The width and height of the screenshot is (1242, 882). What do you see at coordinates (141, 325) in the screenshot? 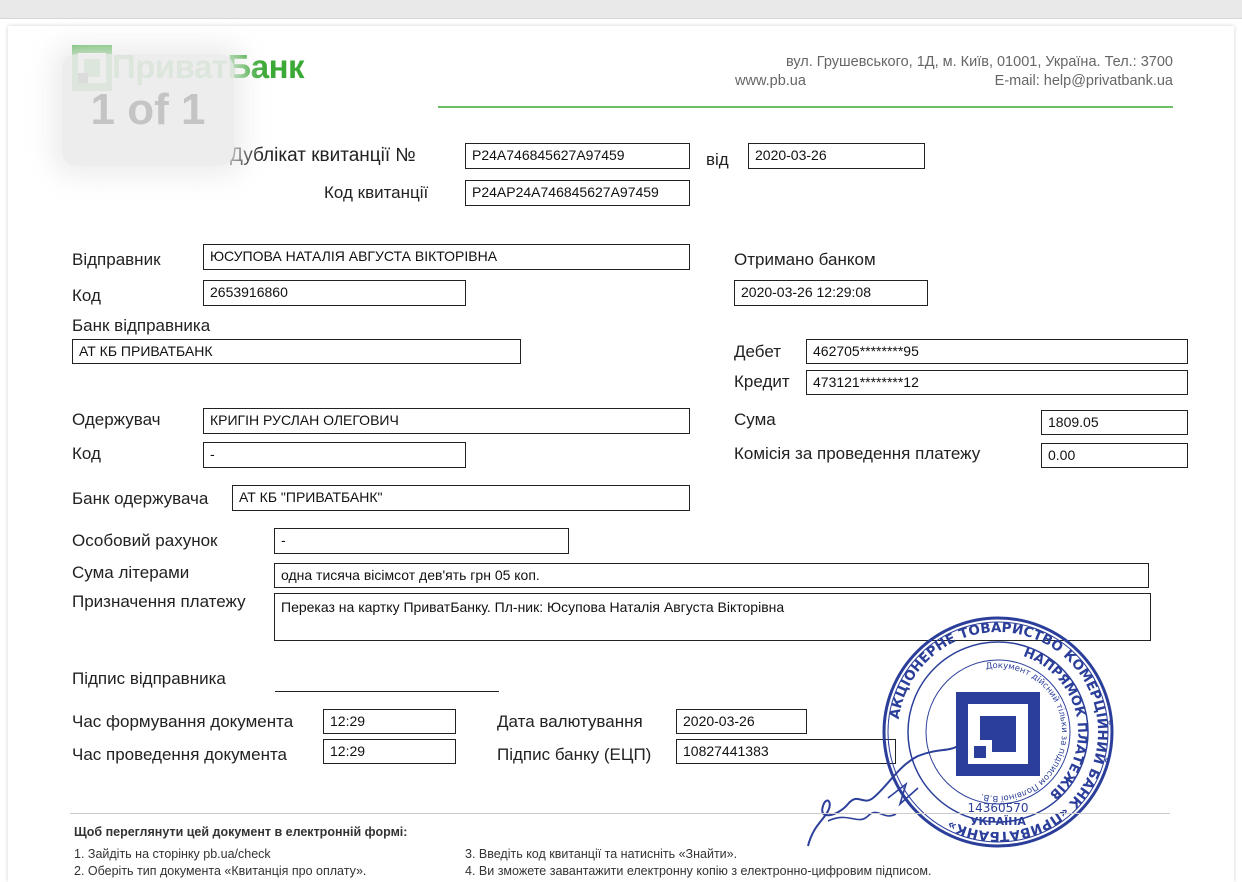
I see `sender-bank-label: Банк відправника` at bounding box center [141, 325].